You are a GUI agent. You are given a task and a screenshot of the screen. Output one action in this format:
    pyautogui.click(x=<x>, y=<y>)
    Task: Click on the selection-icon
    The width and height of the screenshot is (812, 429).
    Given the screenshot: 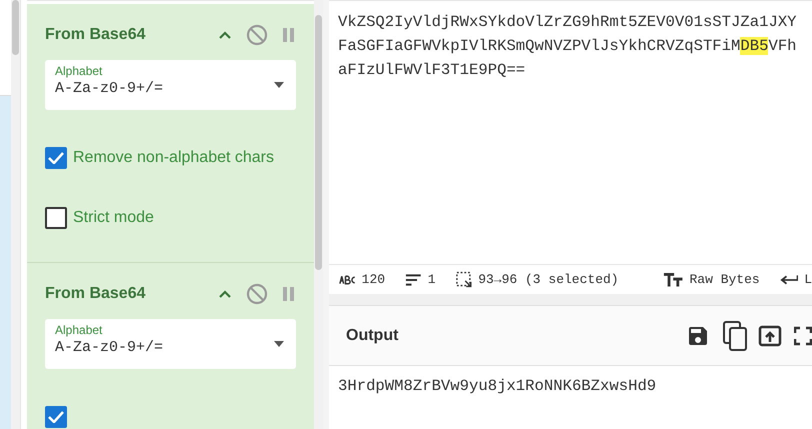 What is the action you would take?
    pyautogui.click(x=464, y=279)
    